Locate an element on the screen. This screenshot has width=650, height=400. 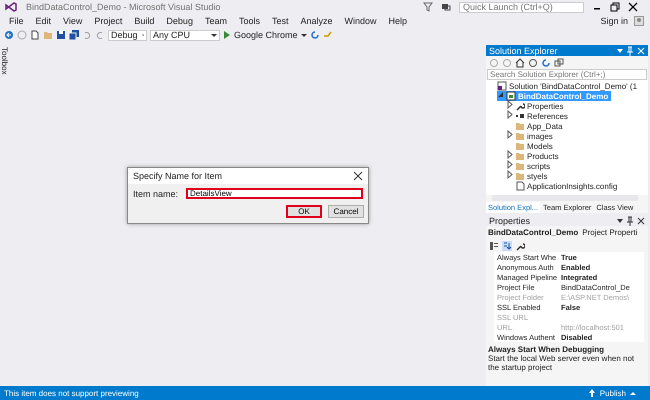
platform-dropdown: Any CPU is located at coordinates (185, 35).